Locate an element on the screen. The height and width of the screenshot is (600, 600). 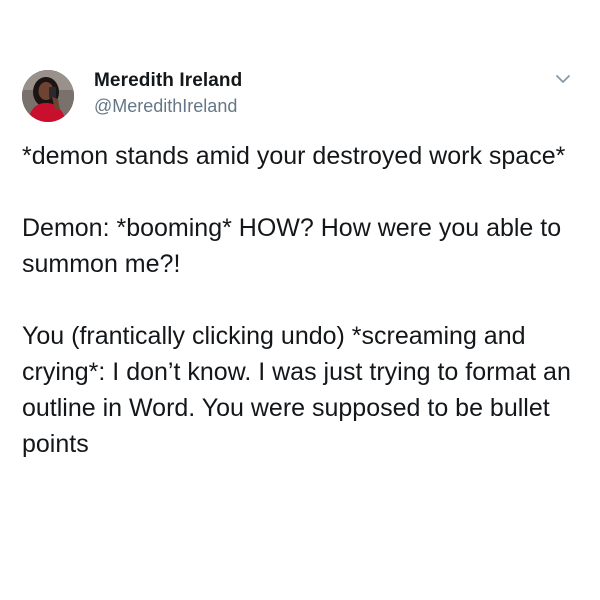
tweet-menu-button is located at coordinates (563, 79).